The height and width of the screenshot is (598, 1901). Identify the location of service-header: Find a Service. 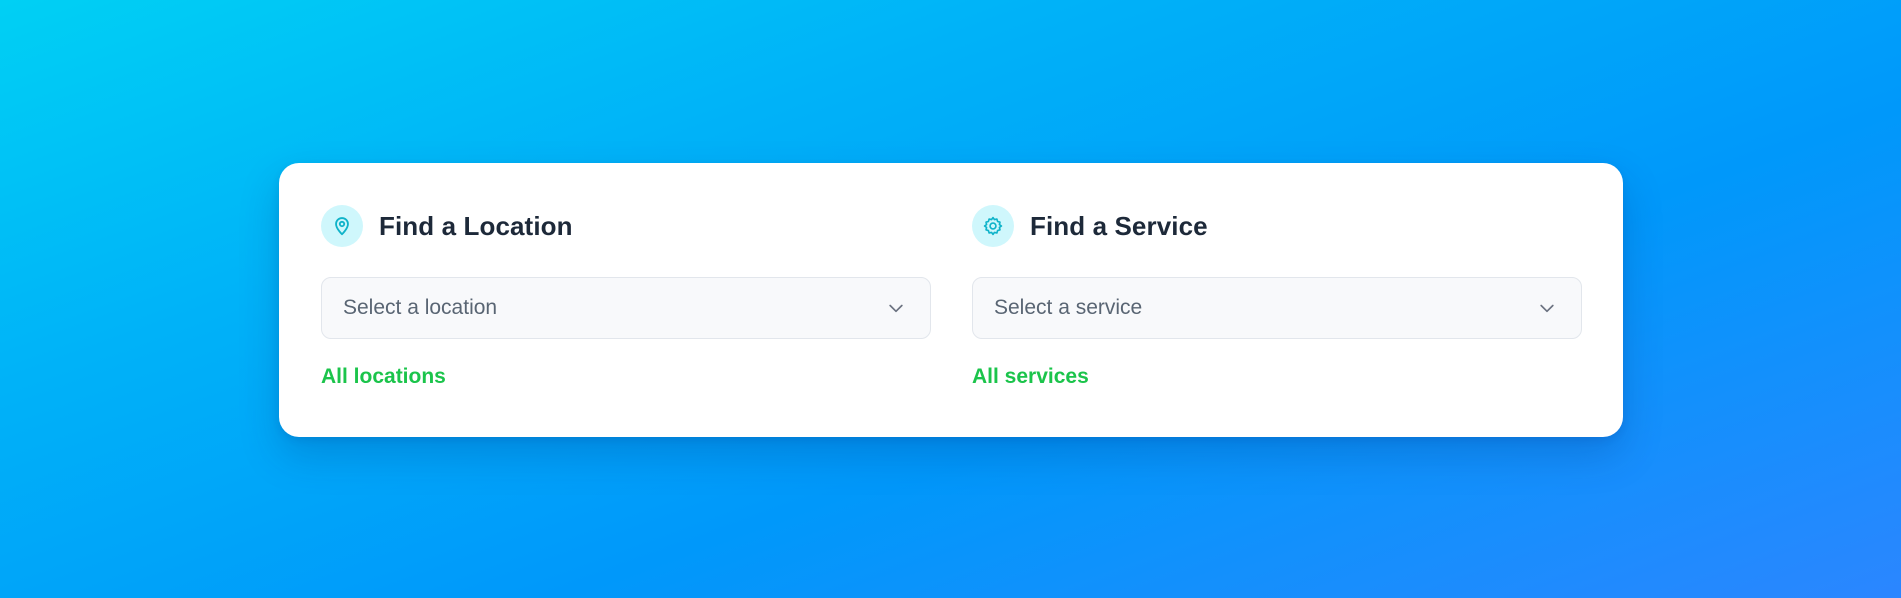
(1277, 226).